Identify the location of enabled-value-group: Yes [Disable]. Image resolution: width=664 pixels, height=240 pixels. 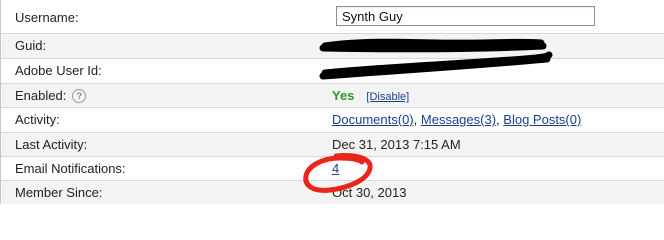
(370, 96).